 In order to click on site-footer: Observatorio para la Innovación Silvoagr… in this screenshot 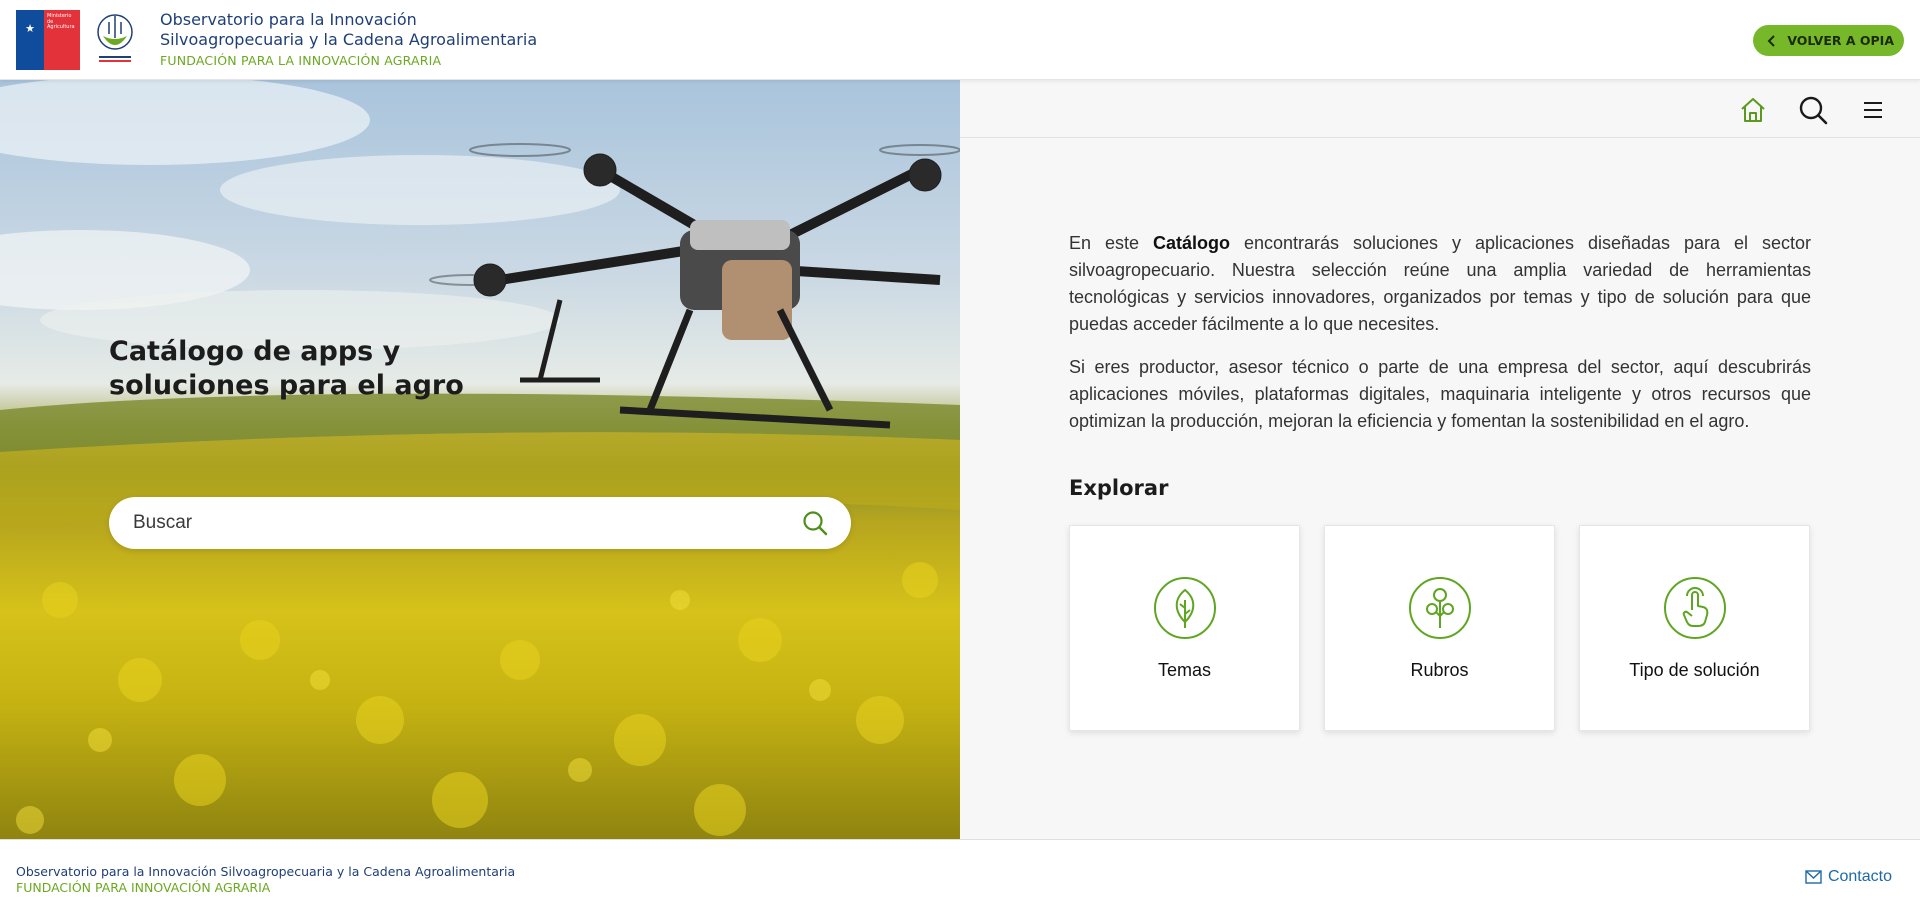, I will do `click(960, 878)`.